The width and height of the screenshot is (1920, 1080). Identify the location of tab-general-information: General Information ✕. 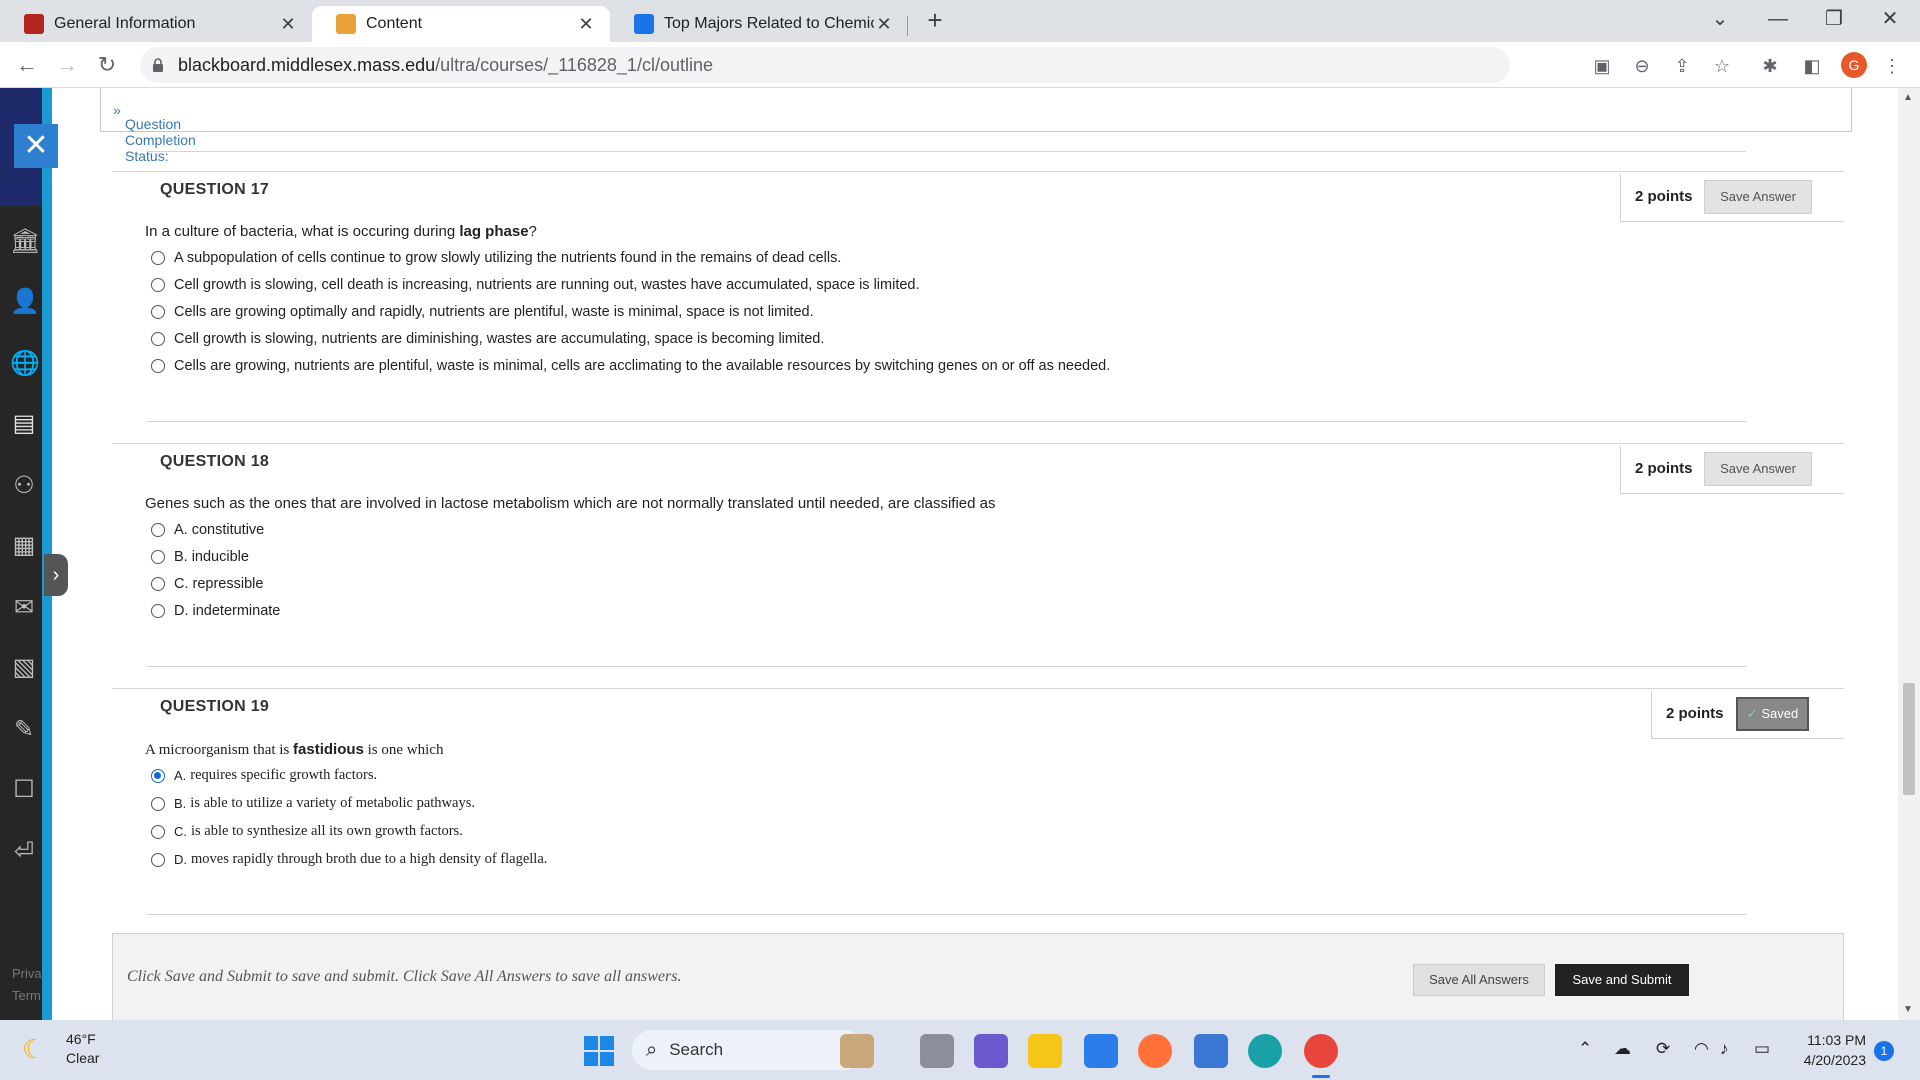
(156, 24).